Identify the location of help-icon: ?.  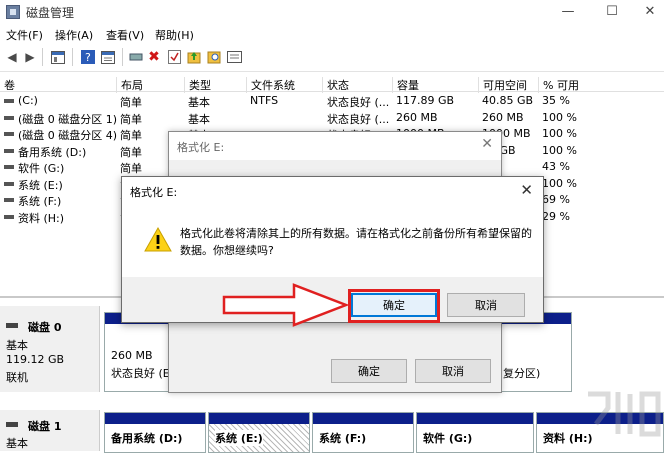
(88, 57).